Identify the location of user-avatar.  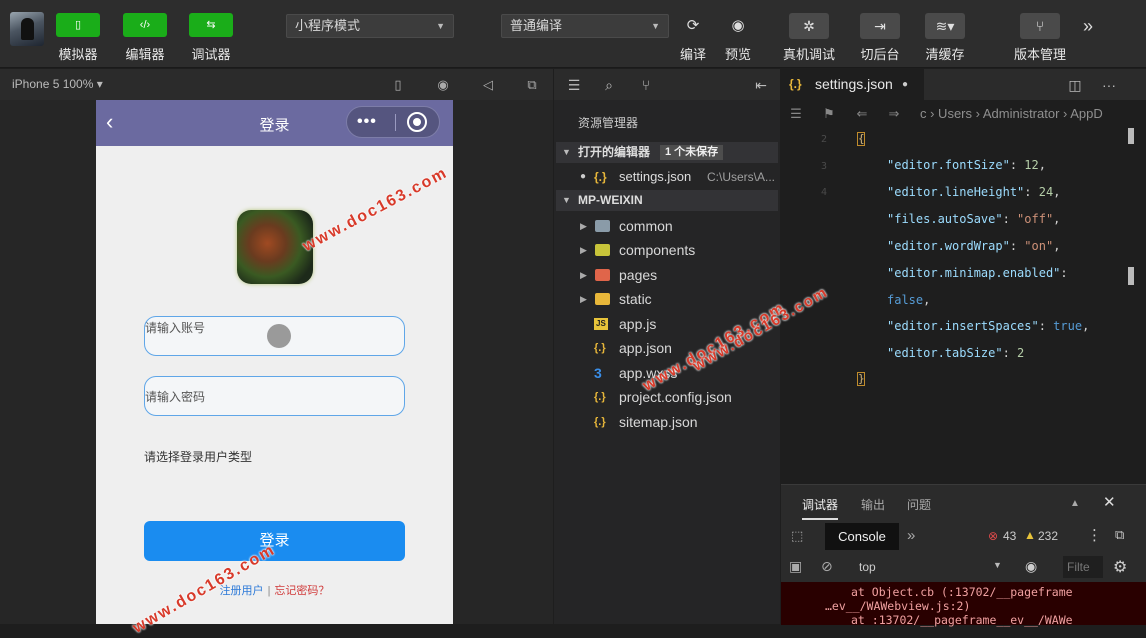
(27, 29).